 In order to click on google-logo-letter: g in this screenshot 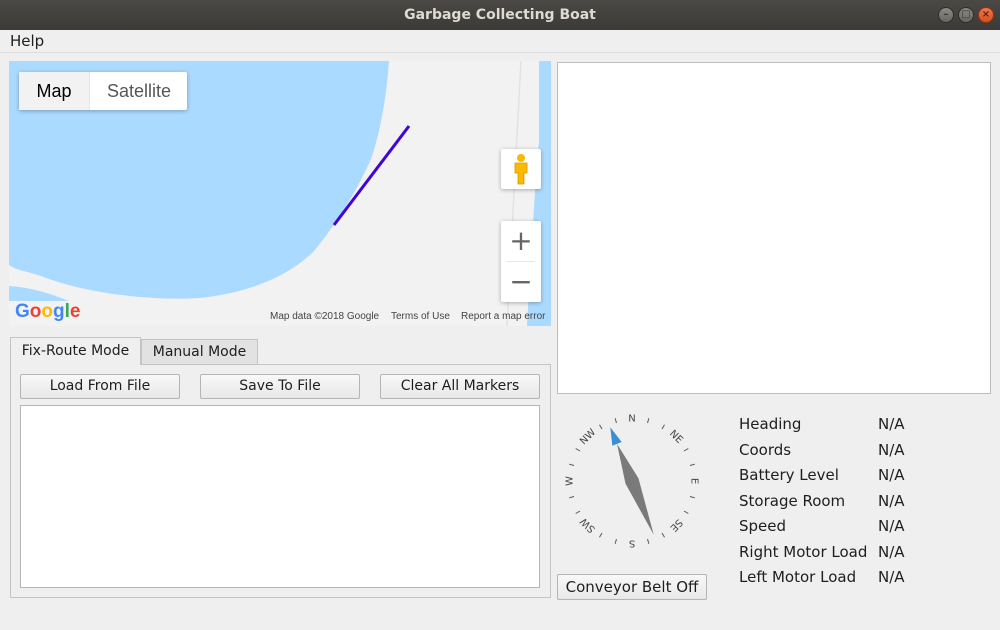, I will do `click(59, 311)`.